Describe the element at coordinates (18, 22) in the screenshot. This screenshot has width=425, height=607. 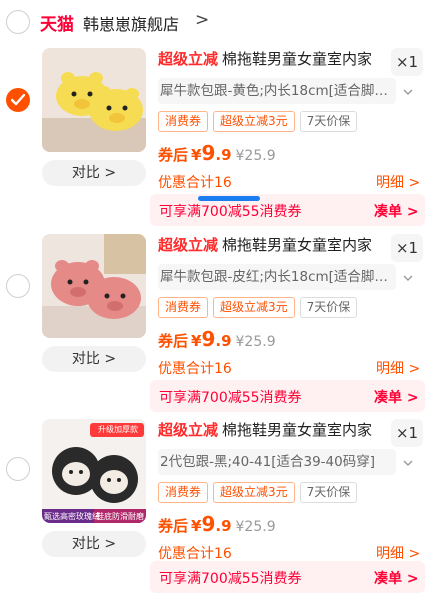
I see `store-select-checkbox` at that location.